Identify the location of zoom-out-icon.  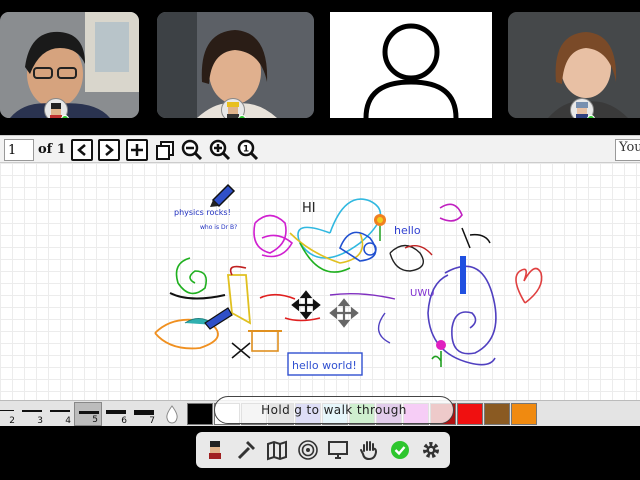
(192, 150).